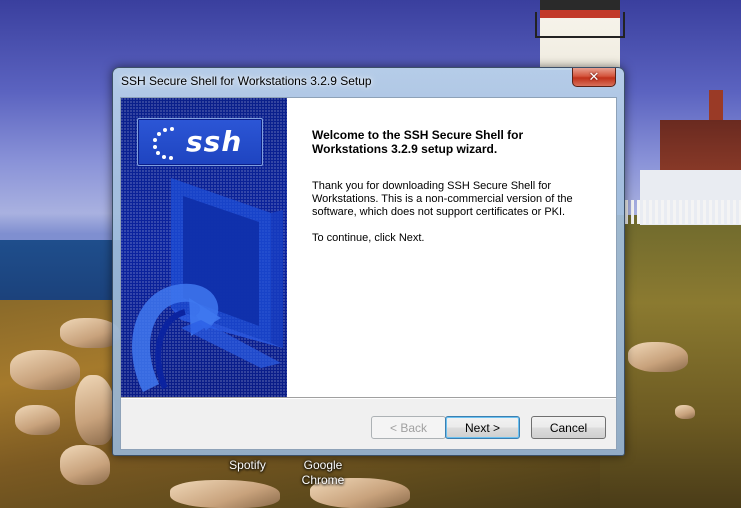 The image size is (741, 508). I want to click on ssh-logo: ssh, so click(200, 142).